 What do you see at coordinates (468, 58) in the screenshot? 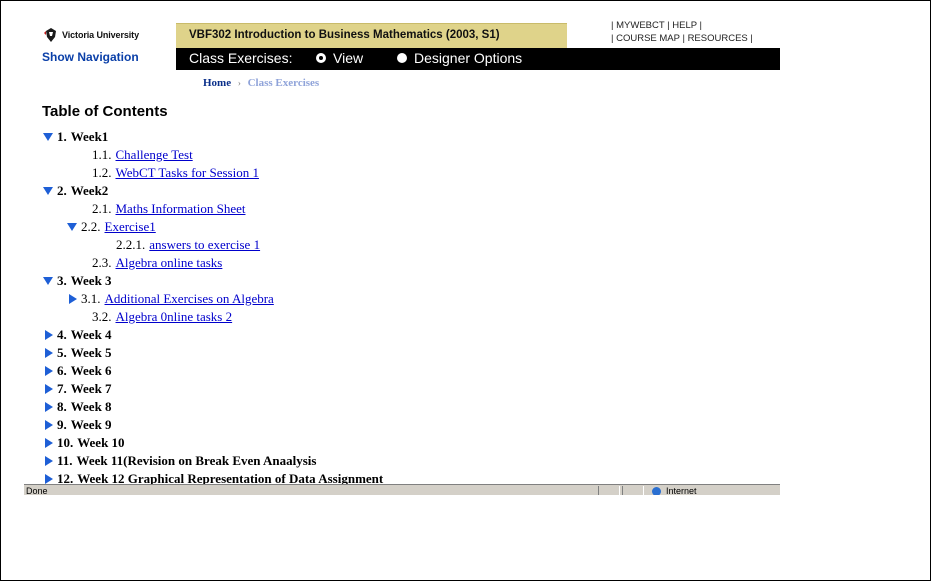
I see `designer-options-label: Designer Options` at bounding box center [468, 58].